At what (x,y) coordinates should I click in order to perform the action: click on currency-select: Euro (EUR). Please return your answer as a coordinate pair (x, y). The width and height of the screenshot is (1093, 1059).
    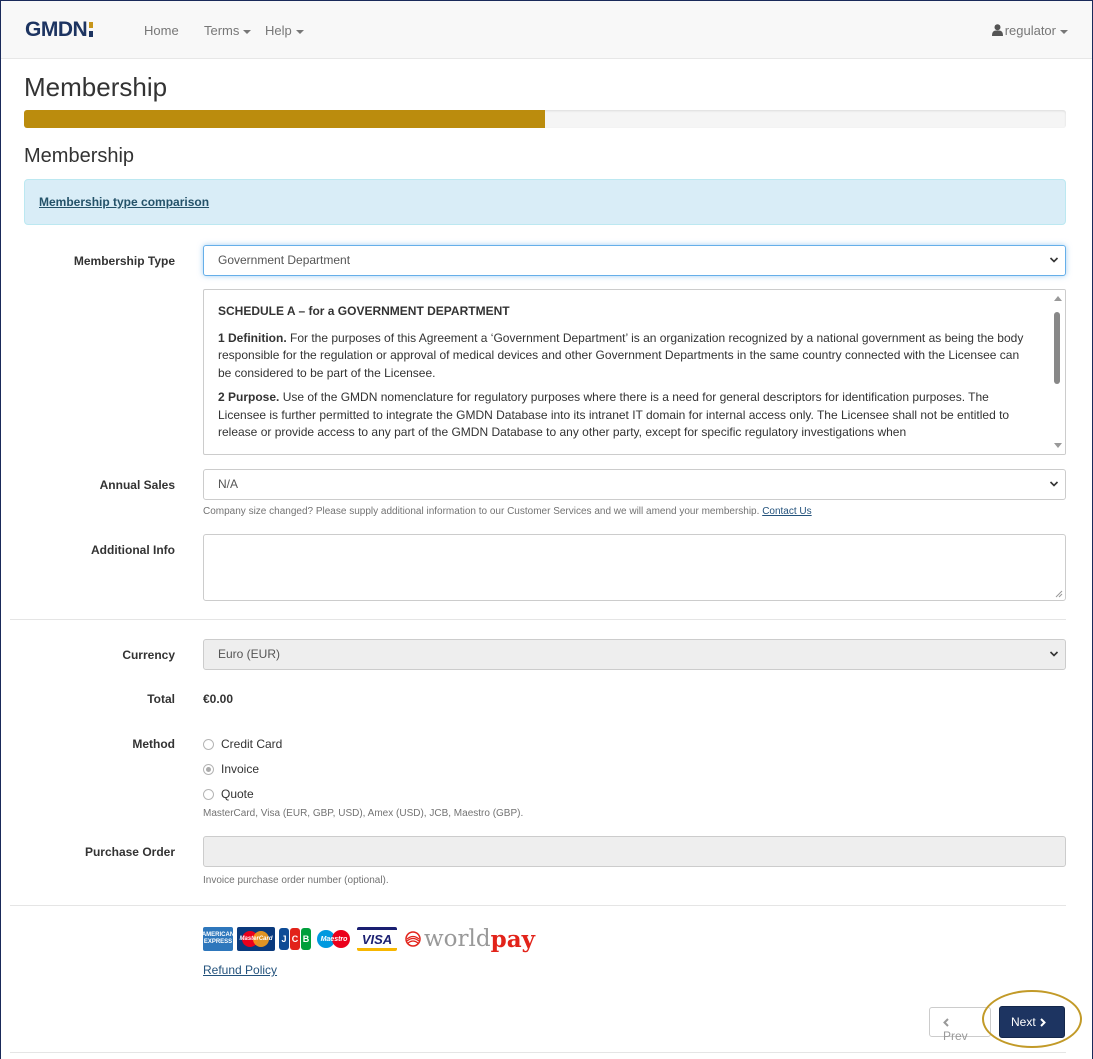
    Looking at the image, I should click on (634, 654).